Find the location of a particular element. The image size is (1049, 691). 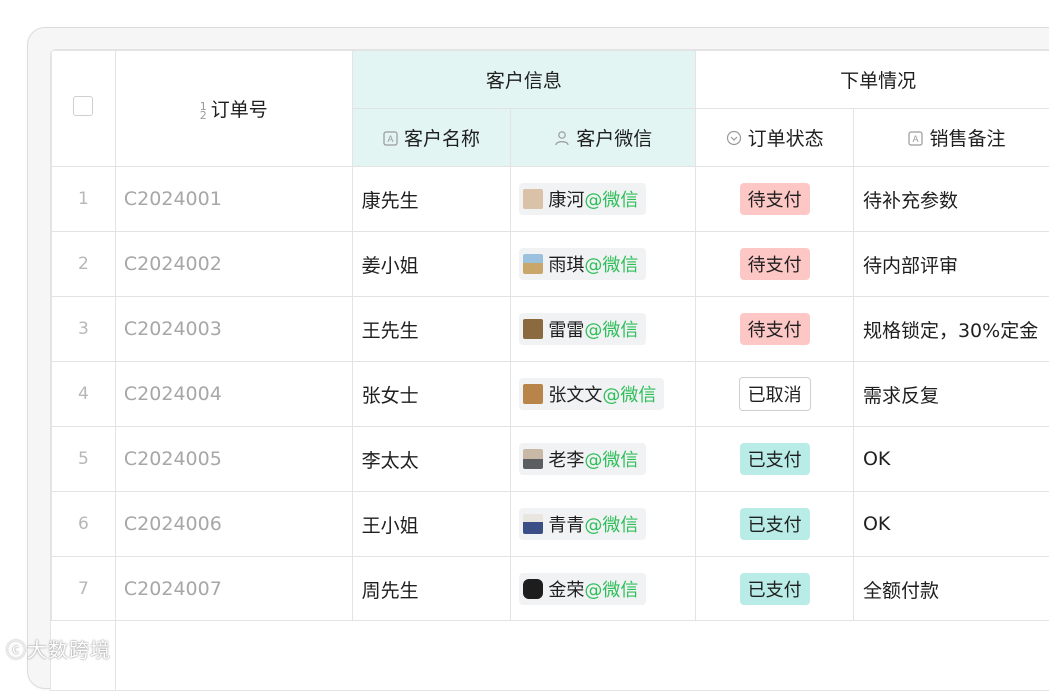

person-icon is located at coordinates (562, 140).